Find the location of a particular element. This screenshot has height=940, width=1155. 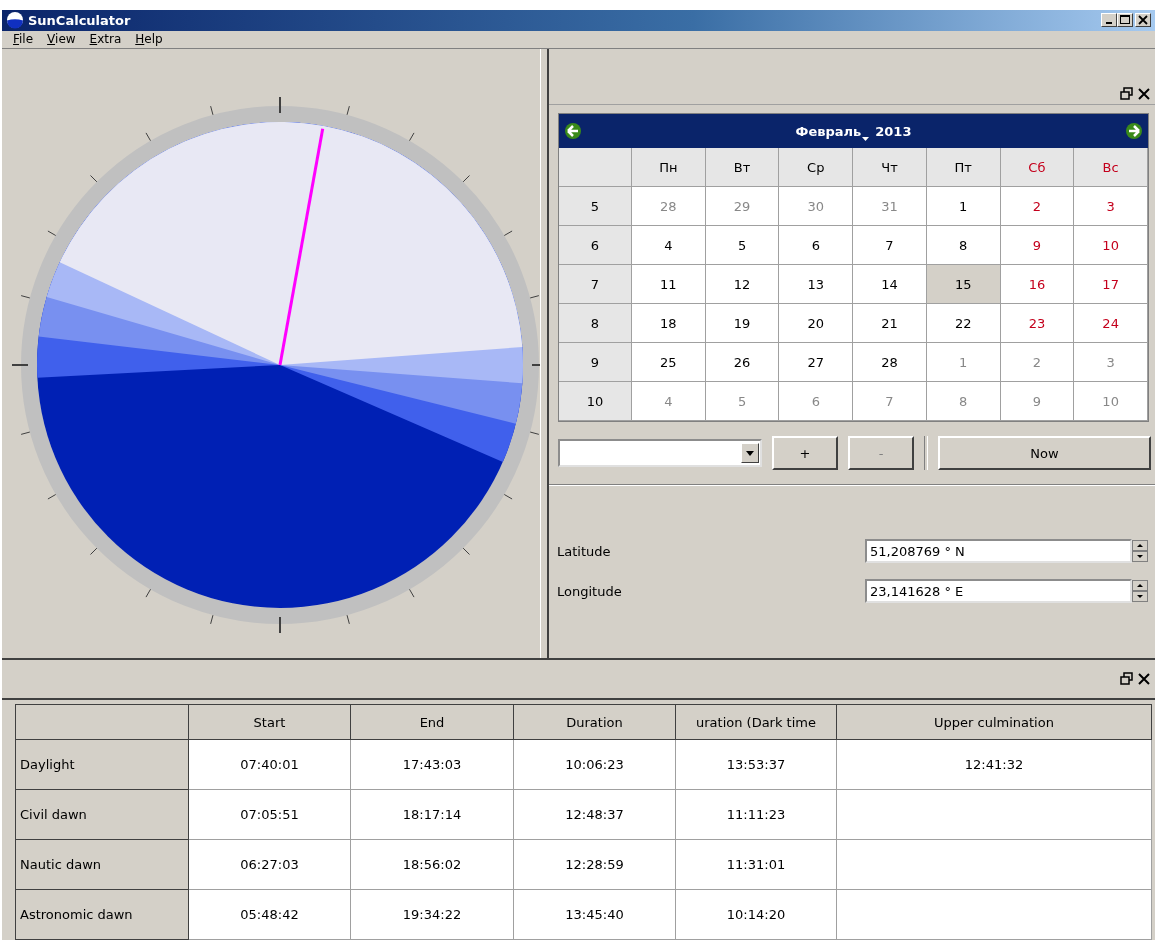

month-dropdown: Февраль is located at coordinates (832, 131).